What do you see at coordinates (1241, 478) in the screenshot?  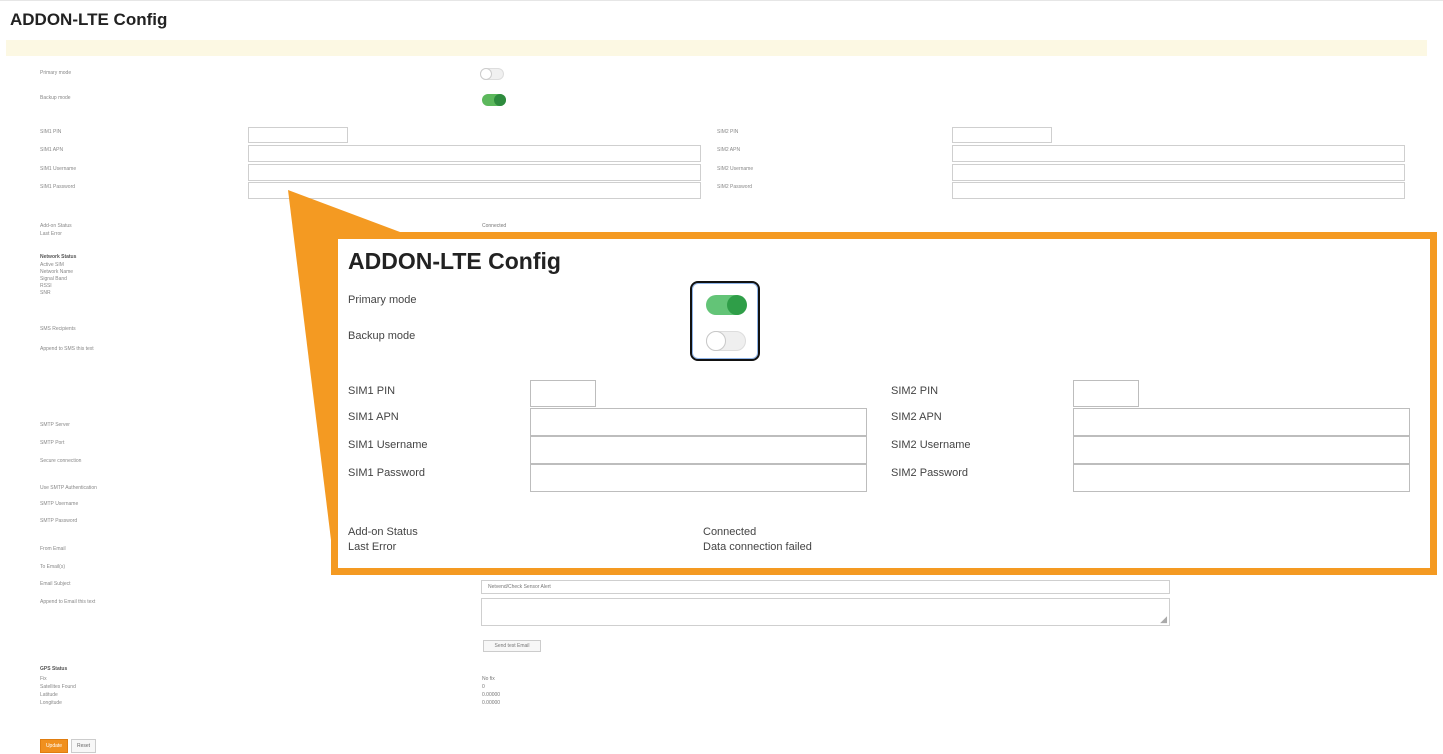 I see `callout-sim2-password-input` at bounding box center [1241, 478].